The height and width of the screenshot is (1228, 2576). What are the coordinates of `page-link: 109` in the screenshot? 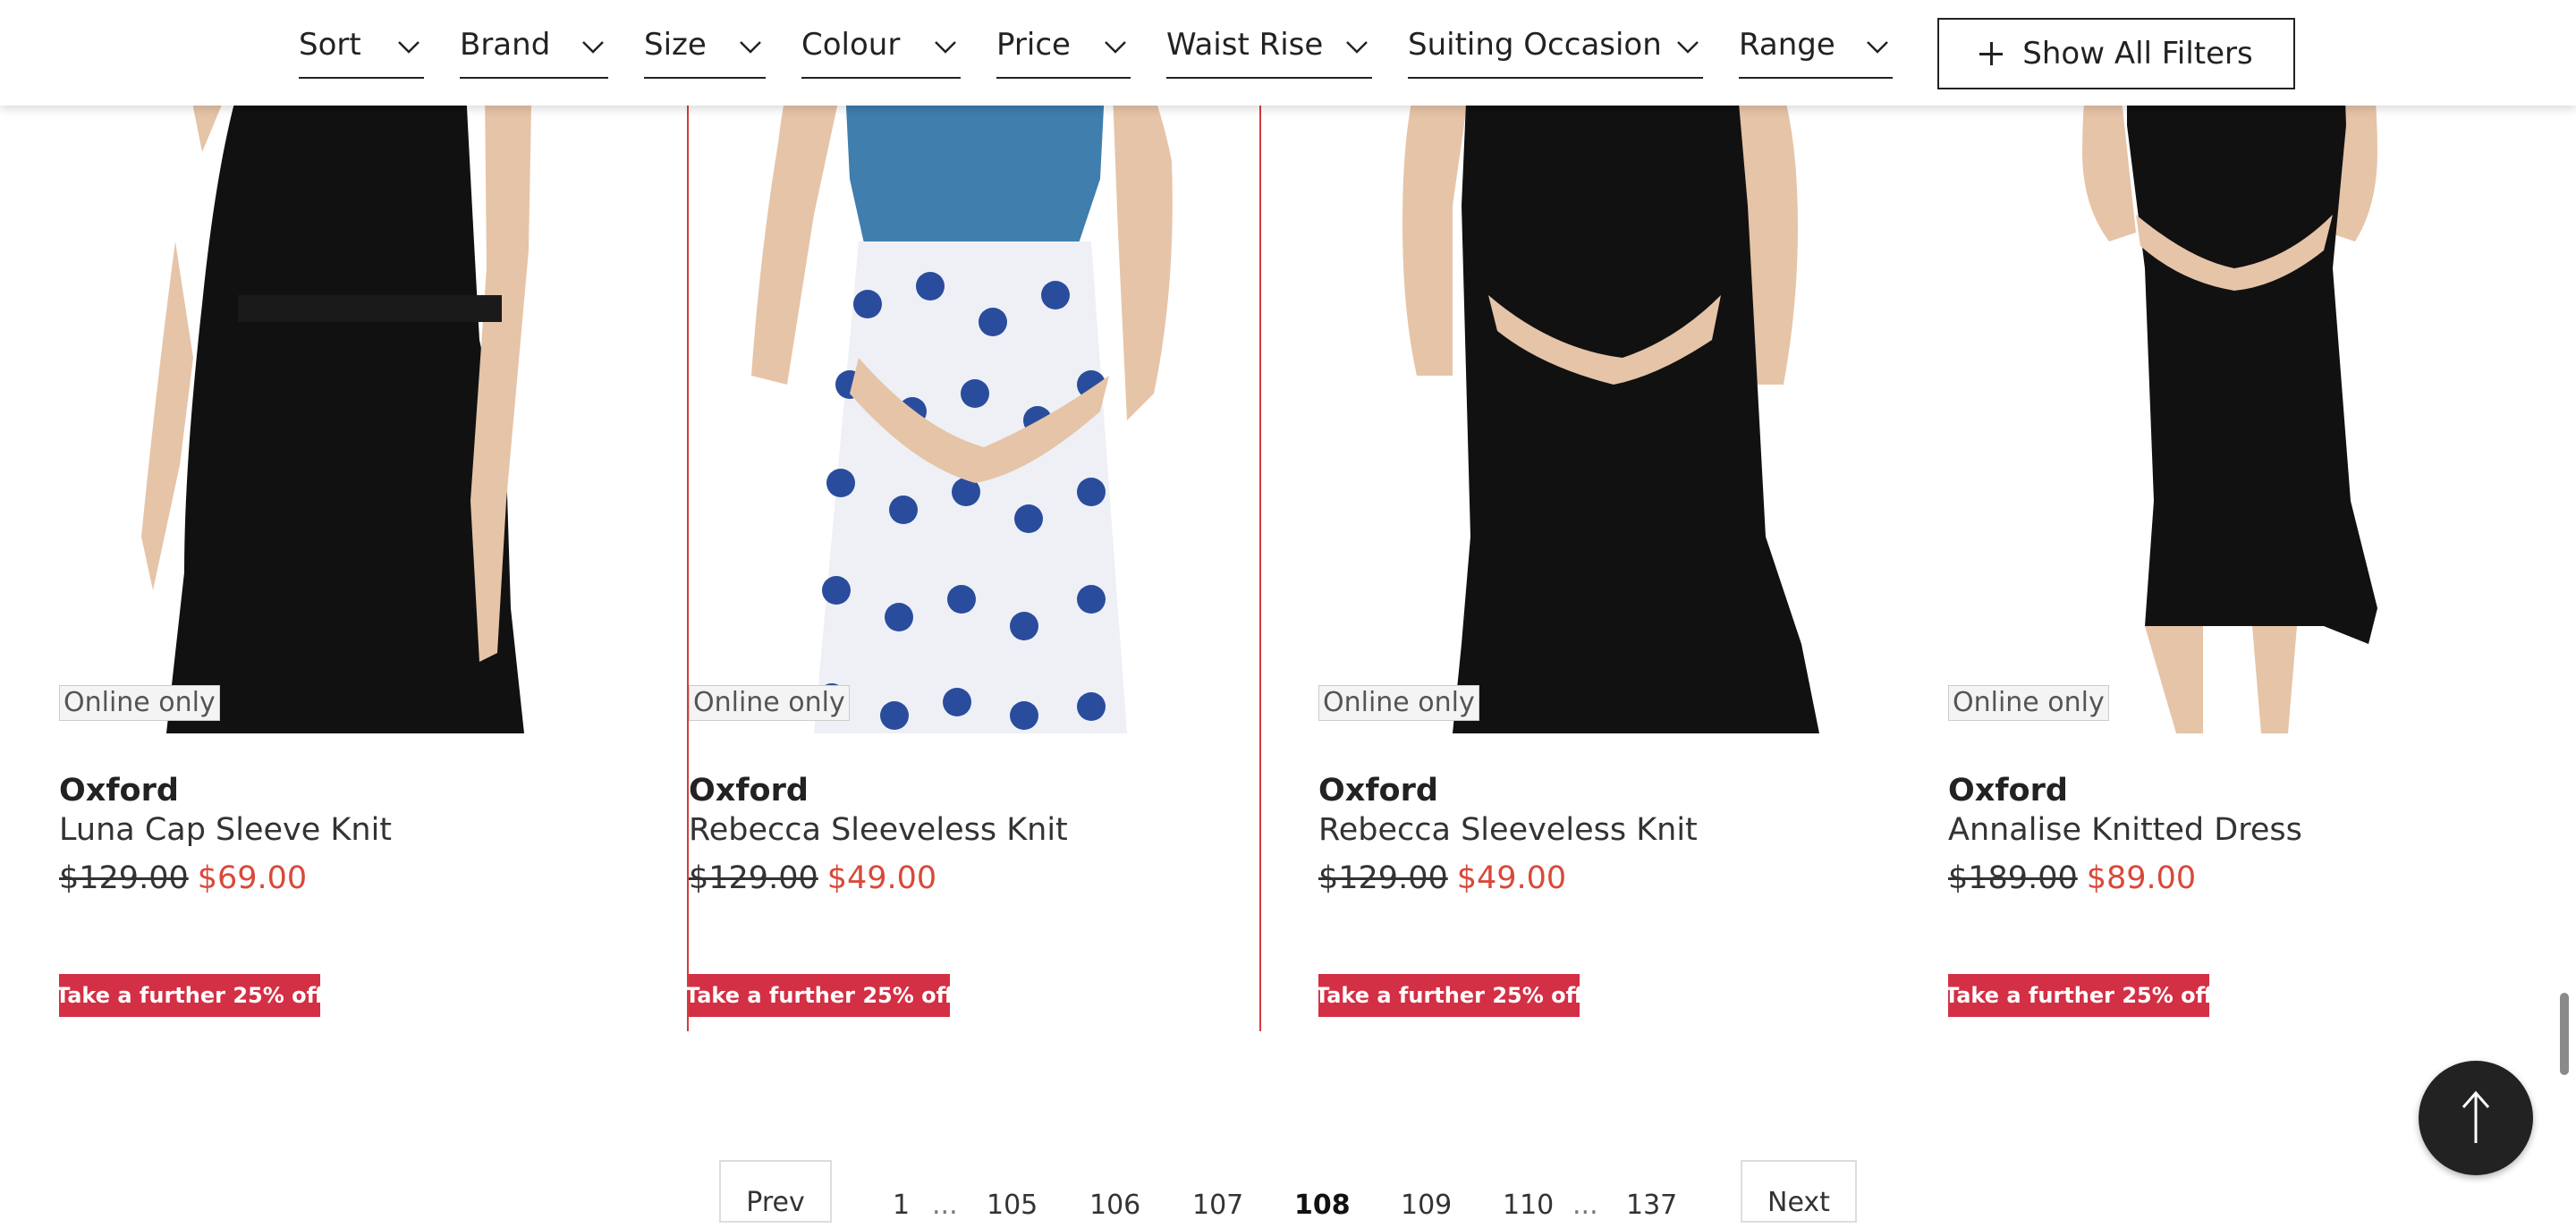 It's located at (1426, 1205).